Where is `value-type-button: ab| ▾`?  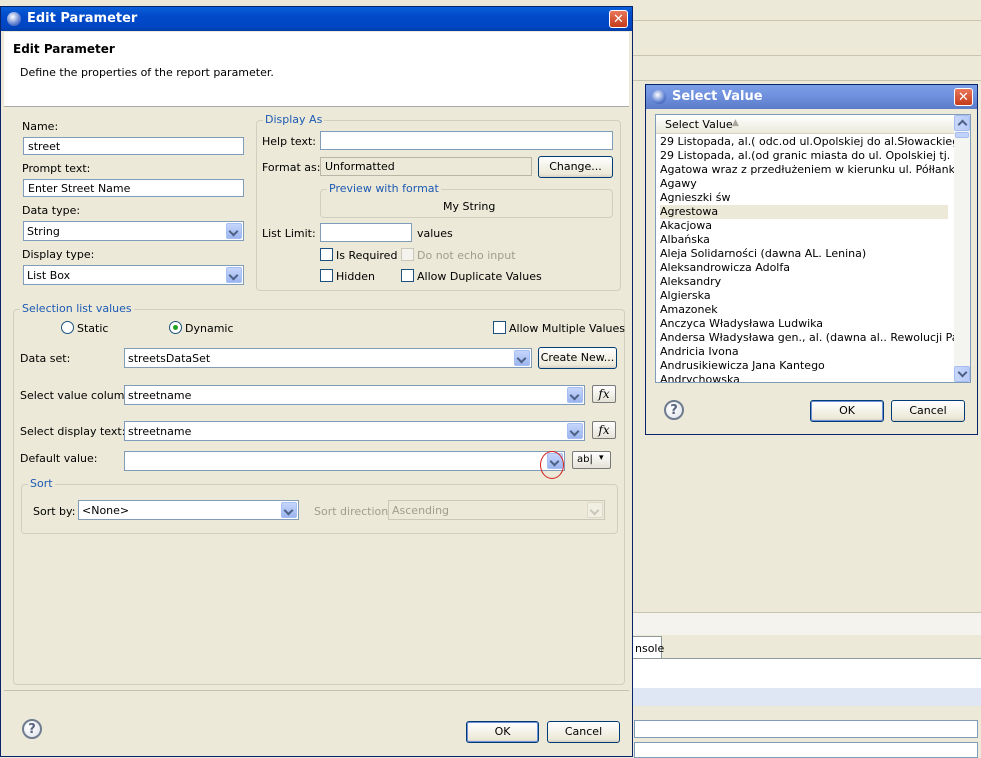 value-type-button: ab| ▾ is located at coordinates (591, 460).